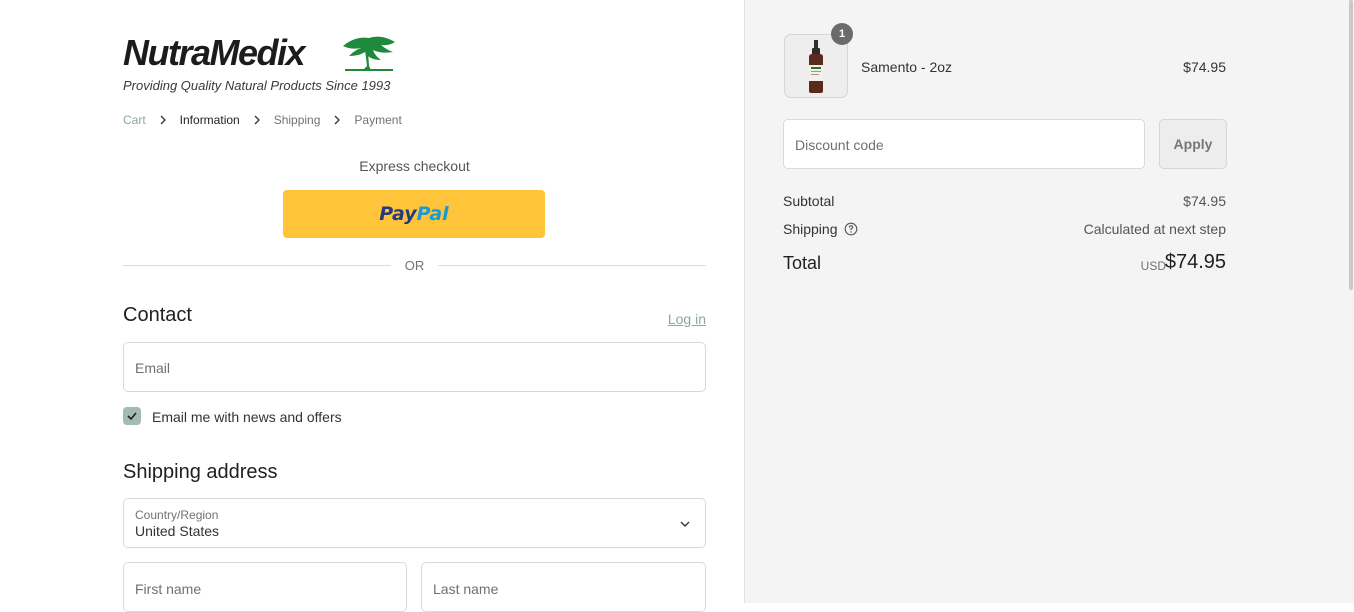  Describe the element at coordinates (964, 144) in the screenshot. I see `discount-code-input: Discount code` at that location.